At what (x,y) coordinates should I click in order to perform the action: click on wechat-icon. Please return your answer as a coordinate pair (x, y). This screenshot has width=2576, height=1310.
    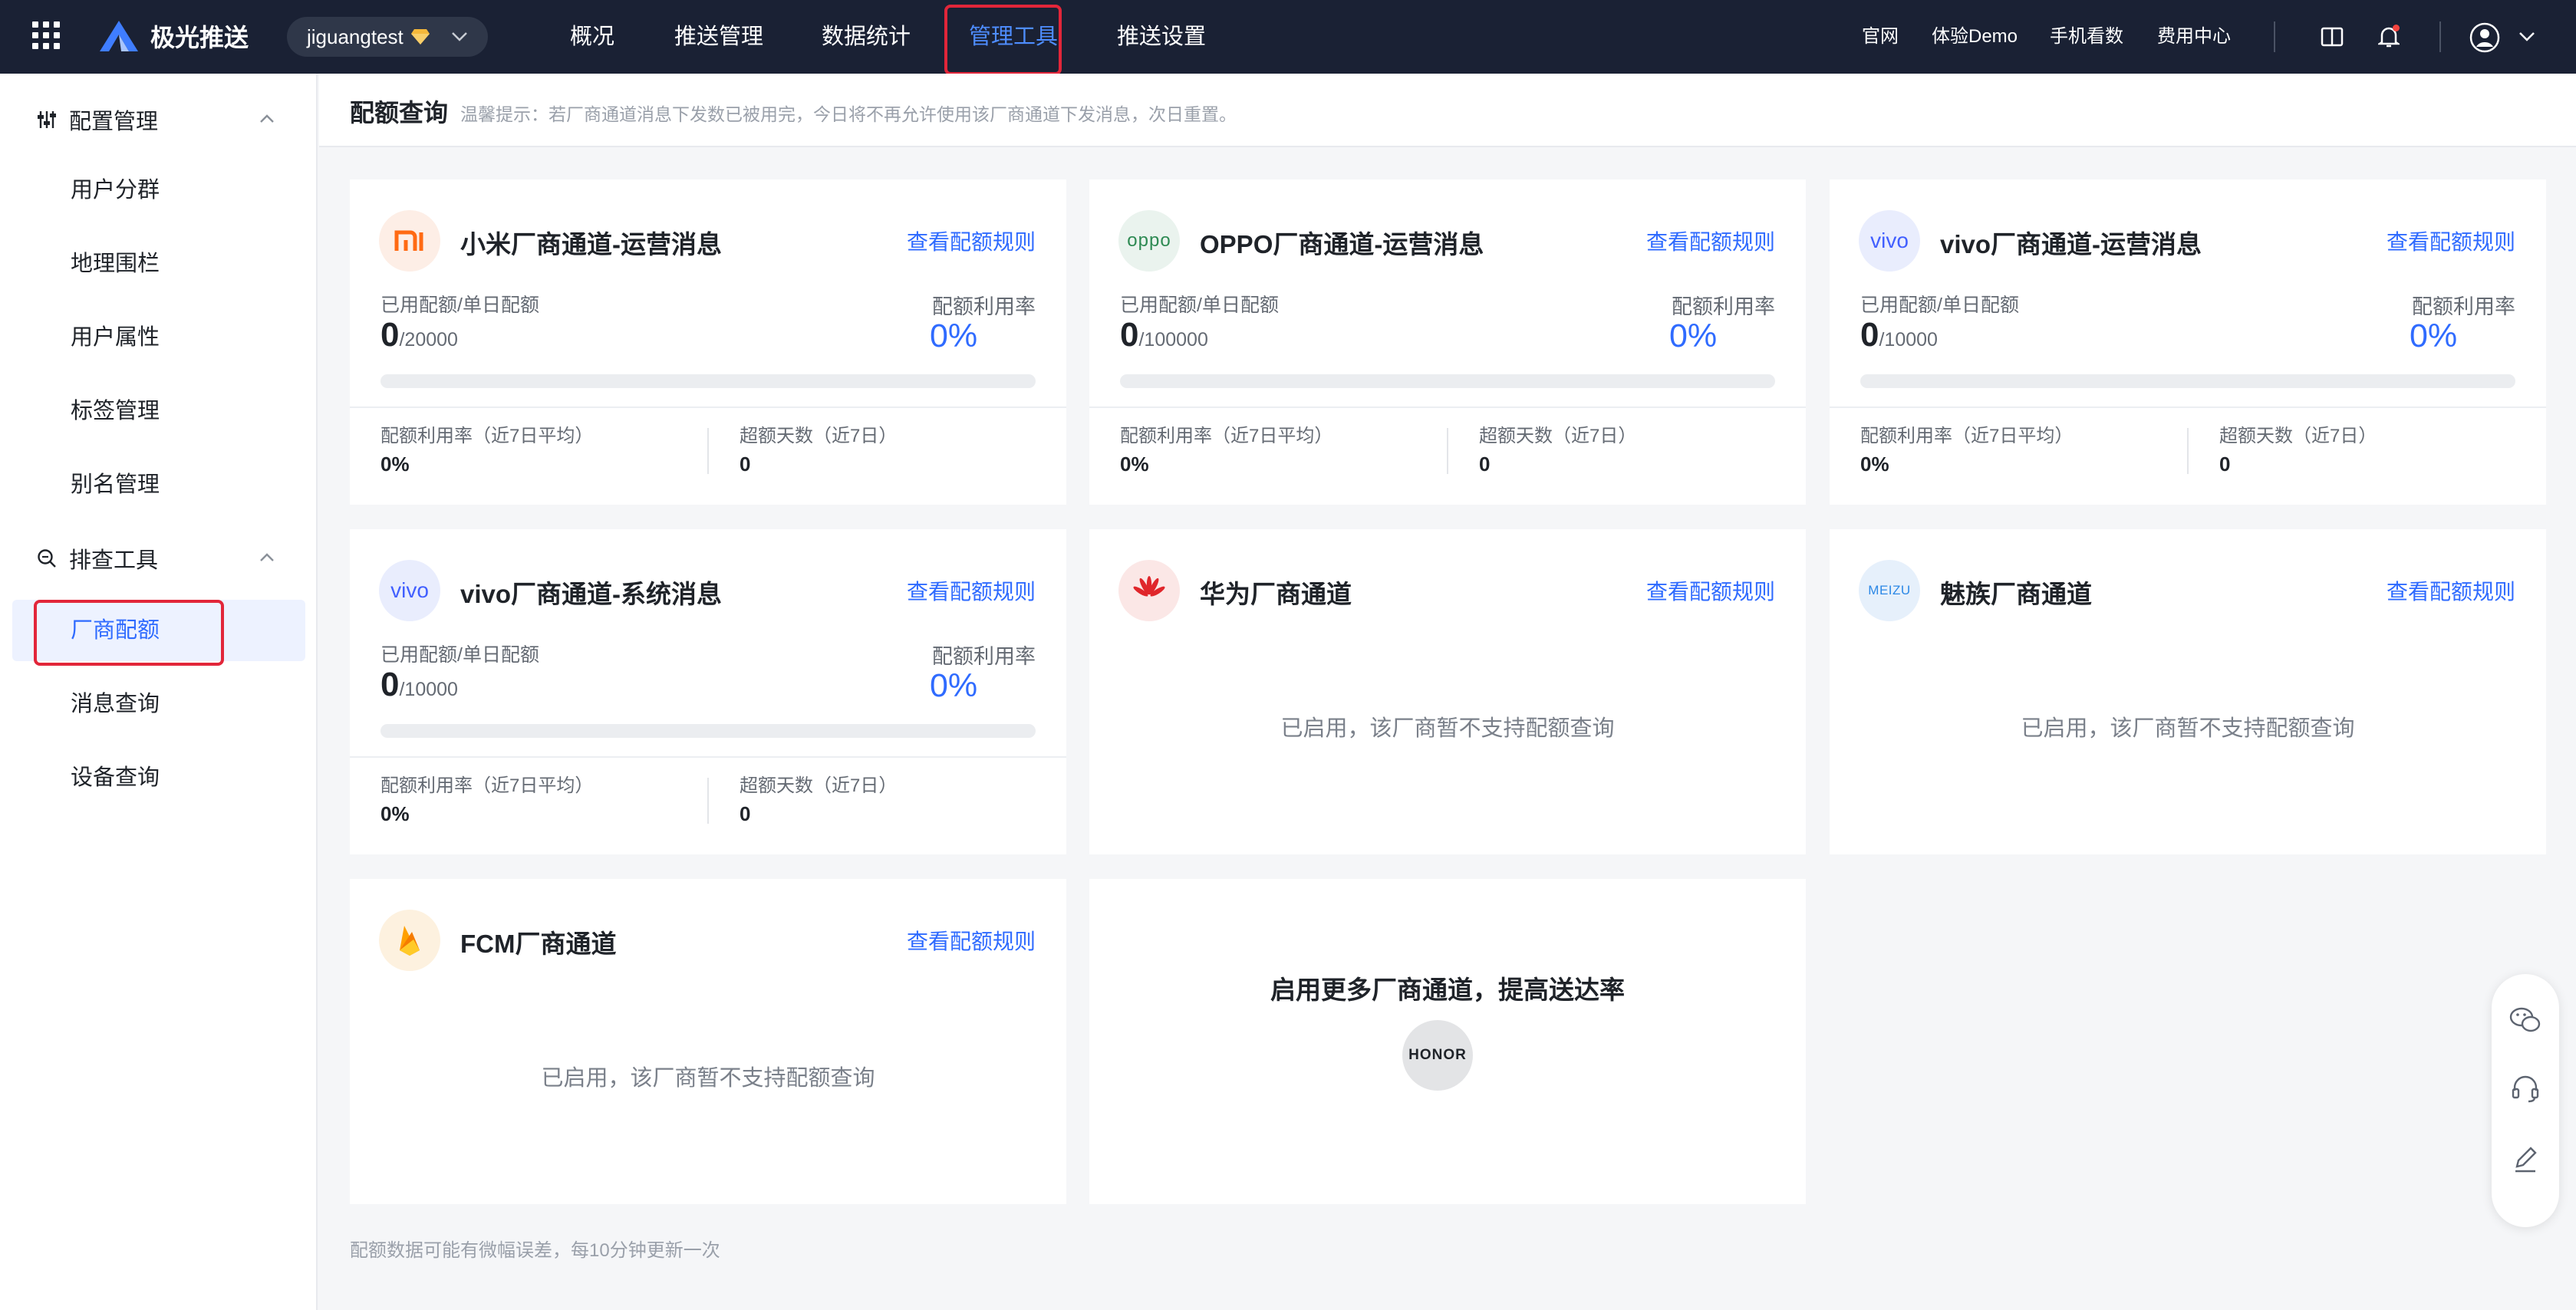
    Looking at the image, I should click on (2525, 1020).